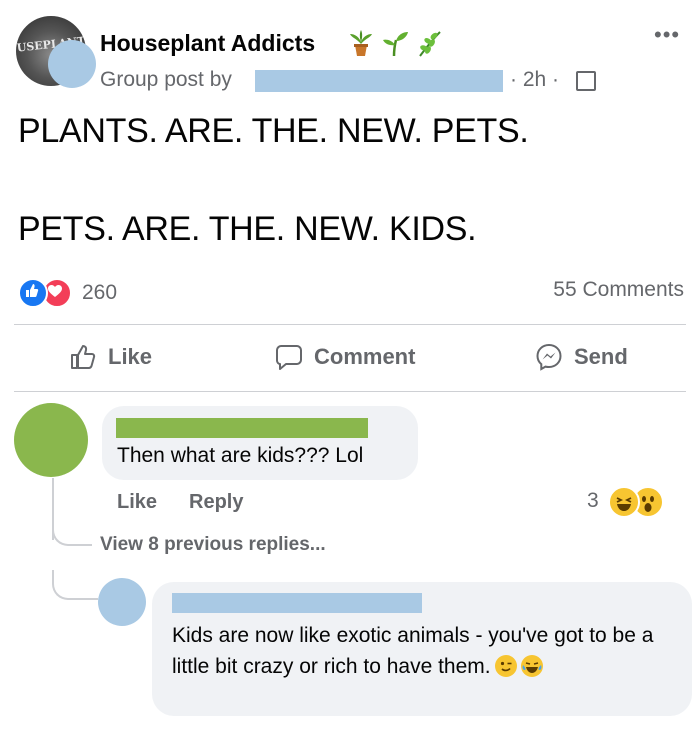  Describe the element at coordinates (122, 602) in the screenshot. I see `reply-avatar-redacted` at that location.